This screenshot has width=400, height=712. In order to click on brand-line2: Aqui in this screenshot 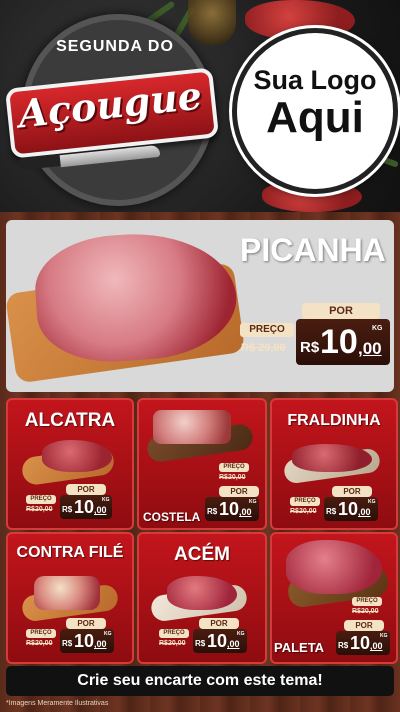, I will do `click(315, 117)`.